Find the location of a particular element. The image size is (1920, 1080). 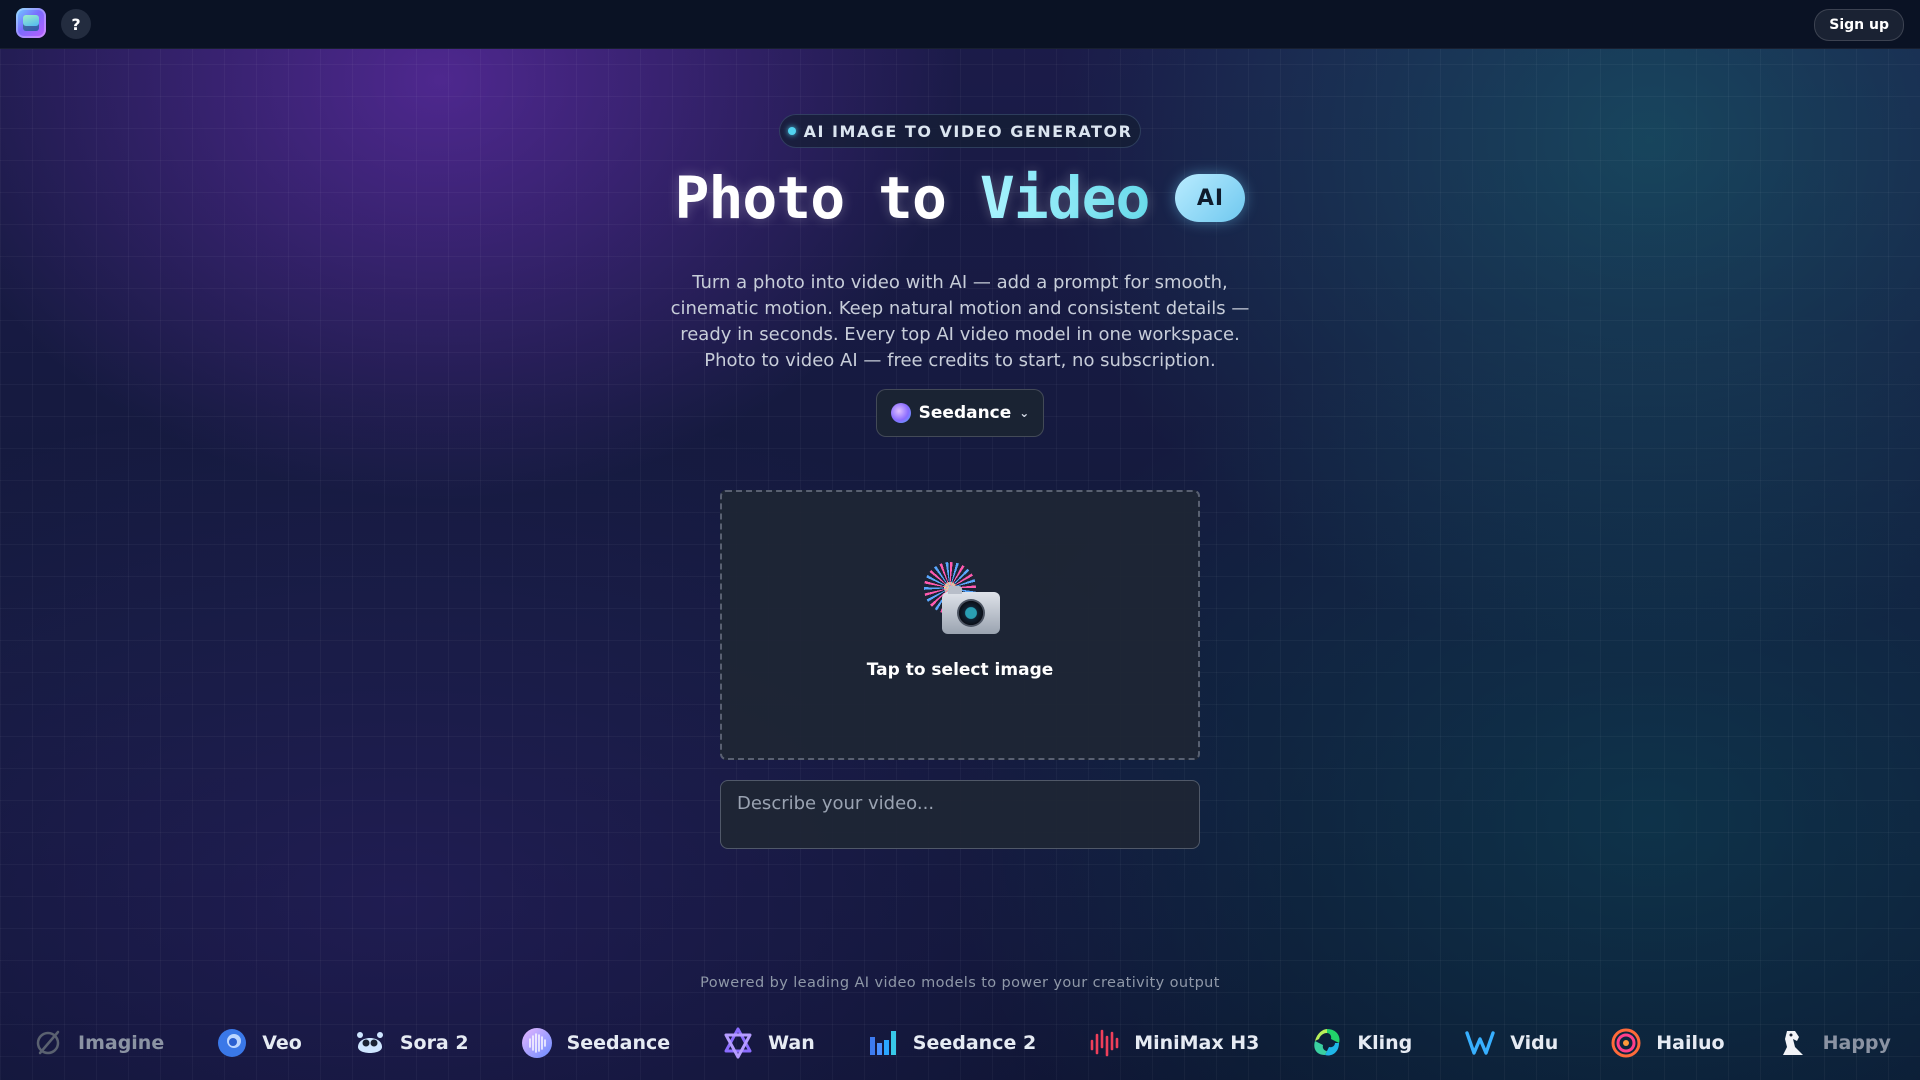

model-select-dropdown: Seedance ⌄ is located at coordinates (960, 413).